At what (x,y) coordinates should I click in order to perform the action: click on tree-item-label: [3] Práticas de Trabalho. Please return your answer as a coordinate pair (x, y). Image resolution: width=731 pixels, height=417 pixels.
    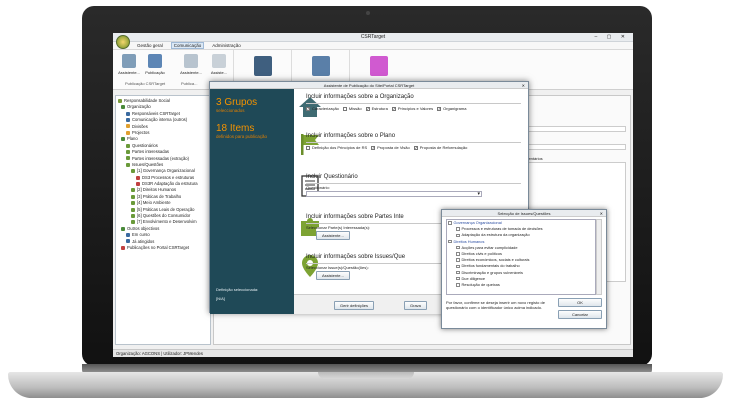
    Looking at the image, I should click on (159, 196).